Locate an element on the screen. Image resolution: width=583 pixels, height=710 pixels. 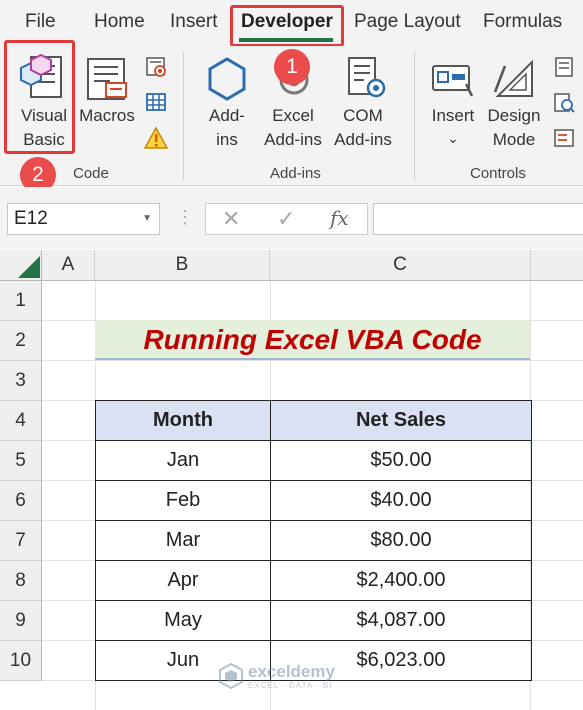
table-row: Feb $40.00 is located at coordinates (313, 500).